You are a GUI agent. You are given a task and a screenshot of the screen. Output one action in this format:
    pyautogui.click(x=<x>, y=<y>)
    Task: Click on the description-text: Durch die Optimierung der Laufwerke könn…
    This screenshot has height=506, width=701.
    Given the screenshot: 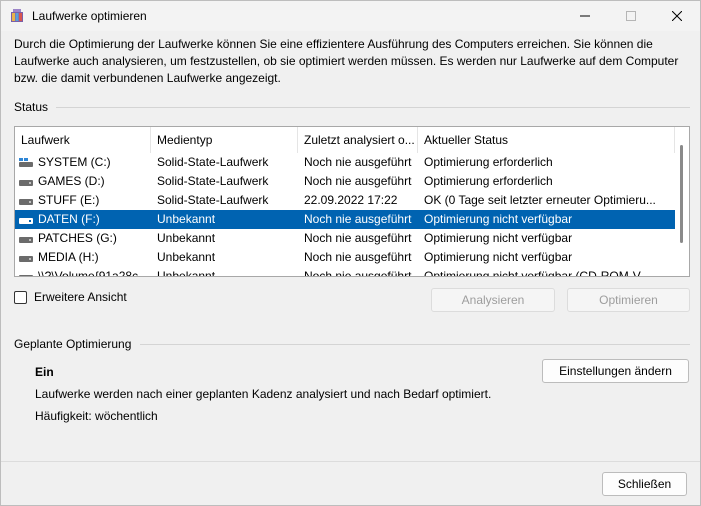 What is the action you would take?
    pyautogui.click(x=346, y=61)
    